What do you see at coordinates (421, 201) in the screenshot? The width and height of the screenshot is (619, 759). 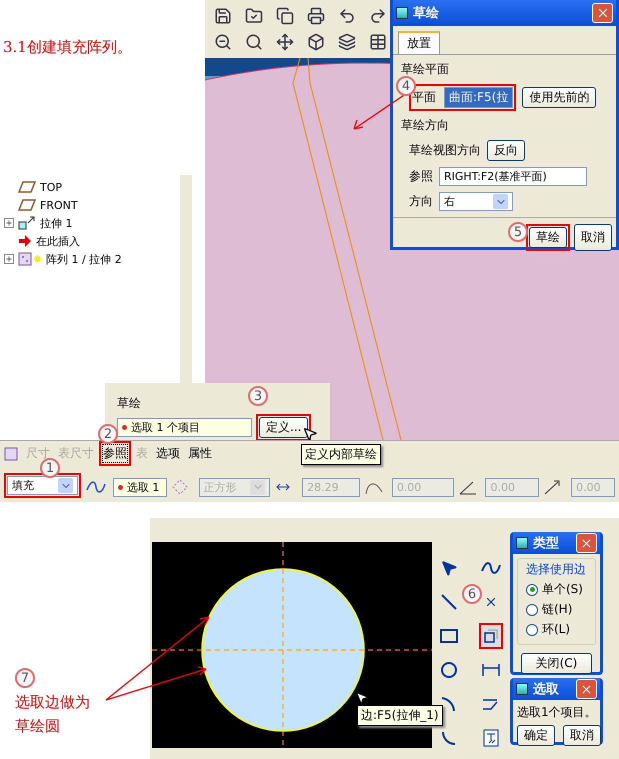 I see `field-label: 方向` at bounding box center [421, 201].